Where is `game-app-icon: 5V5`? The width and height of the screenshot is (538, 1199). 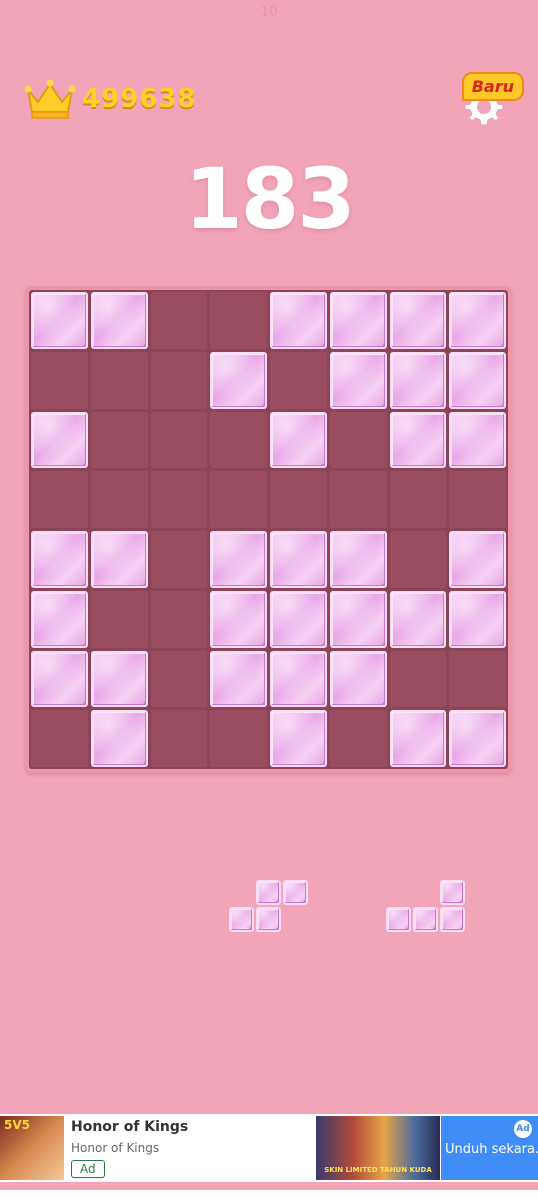 game-app-icon: 5V5 is located at coordinates (32, 1148).